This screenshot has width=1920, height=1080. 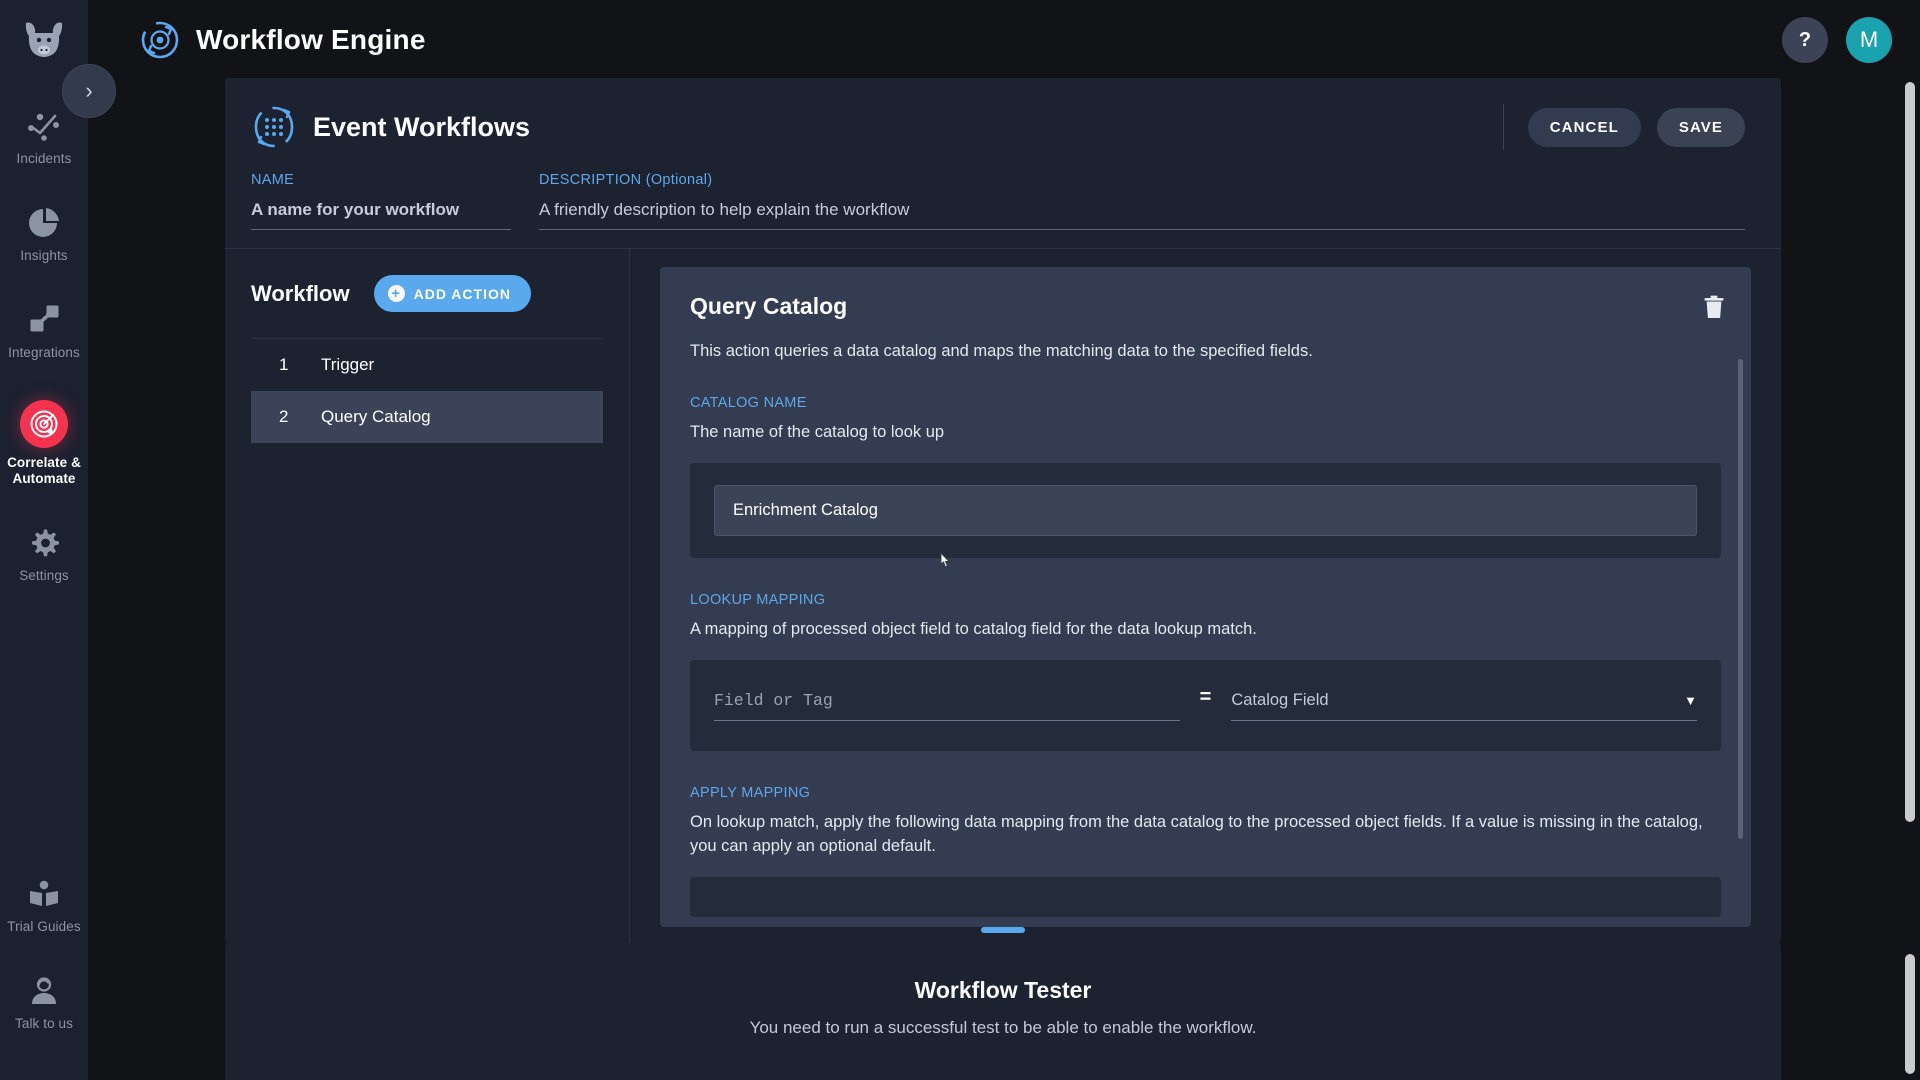 I want to click on workflow-description-field-group: DESCRIPTION (Optional), so click(x=1142, y=201).